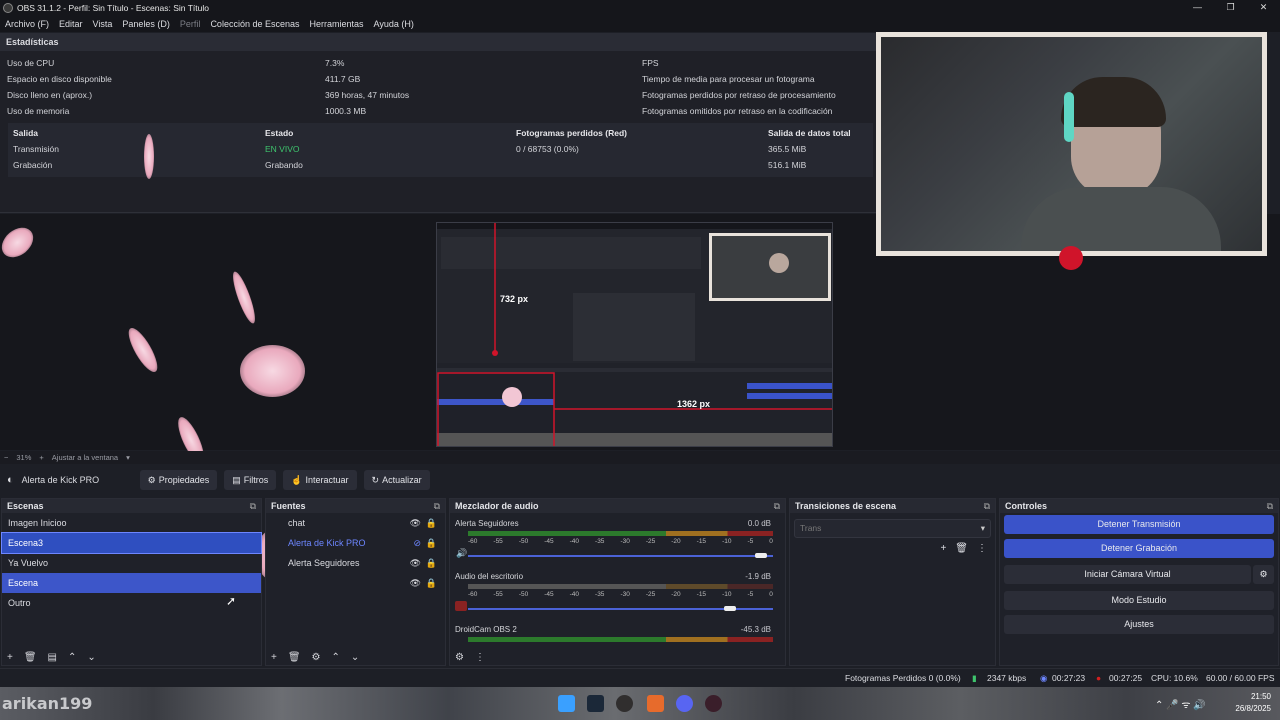  I want to click on menu-scene-collection: Colección de Escenas, so click(254, 24).